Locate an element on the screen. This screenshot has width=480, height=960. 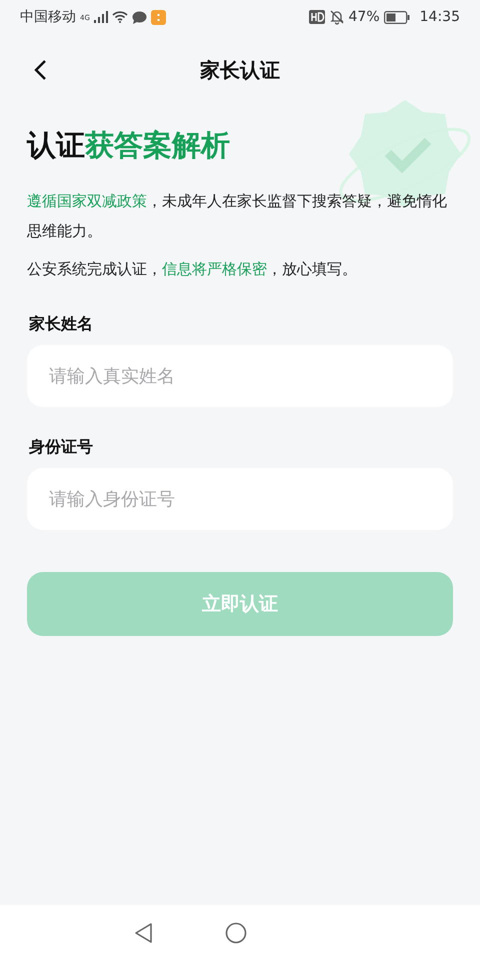
bell-off-icon is located at coordinates (336, 17).